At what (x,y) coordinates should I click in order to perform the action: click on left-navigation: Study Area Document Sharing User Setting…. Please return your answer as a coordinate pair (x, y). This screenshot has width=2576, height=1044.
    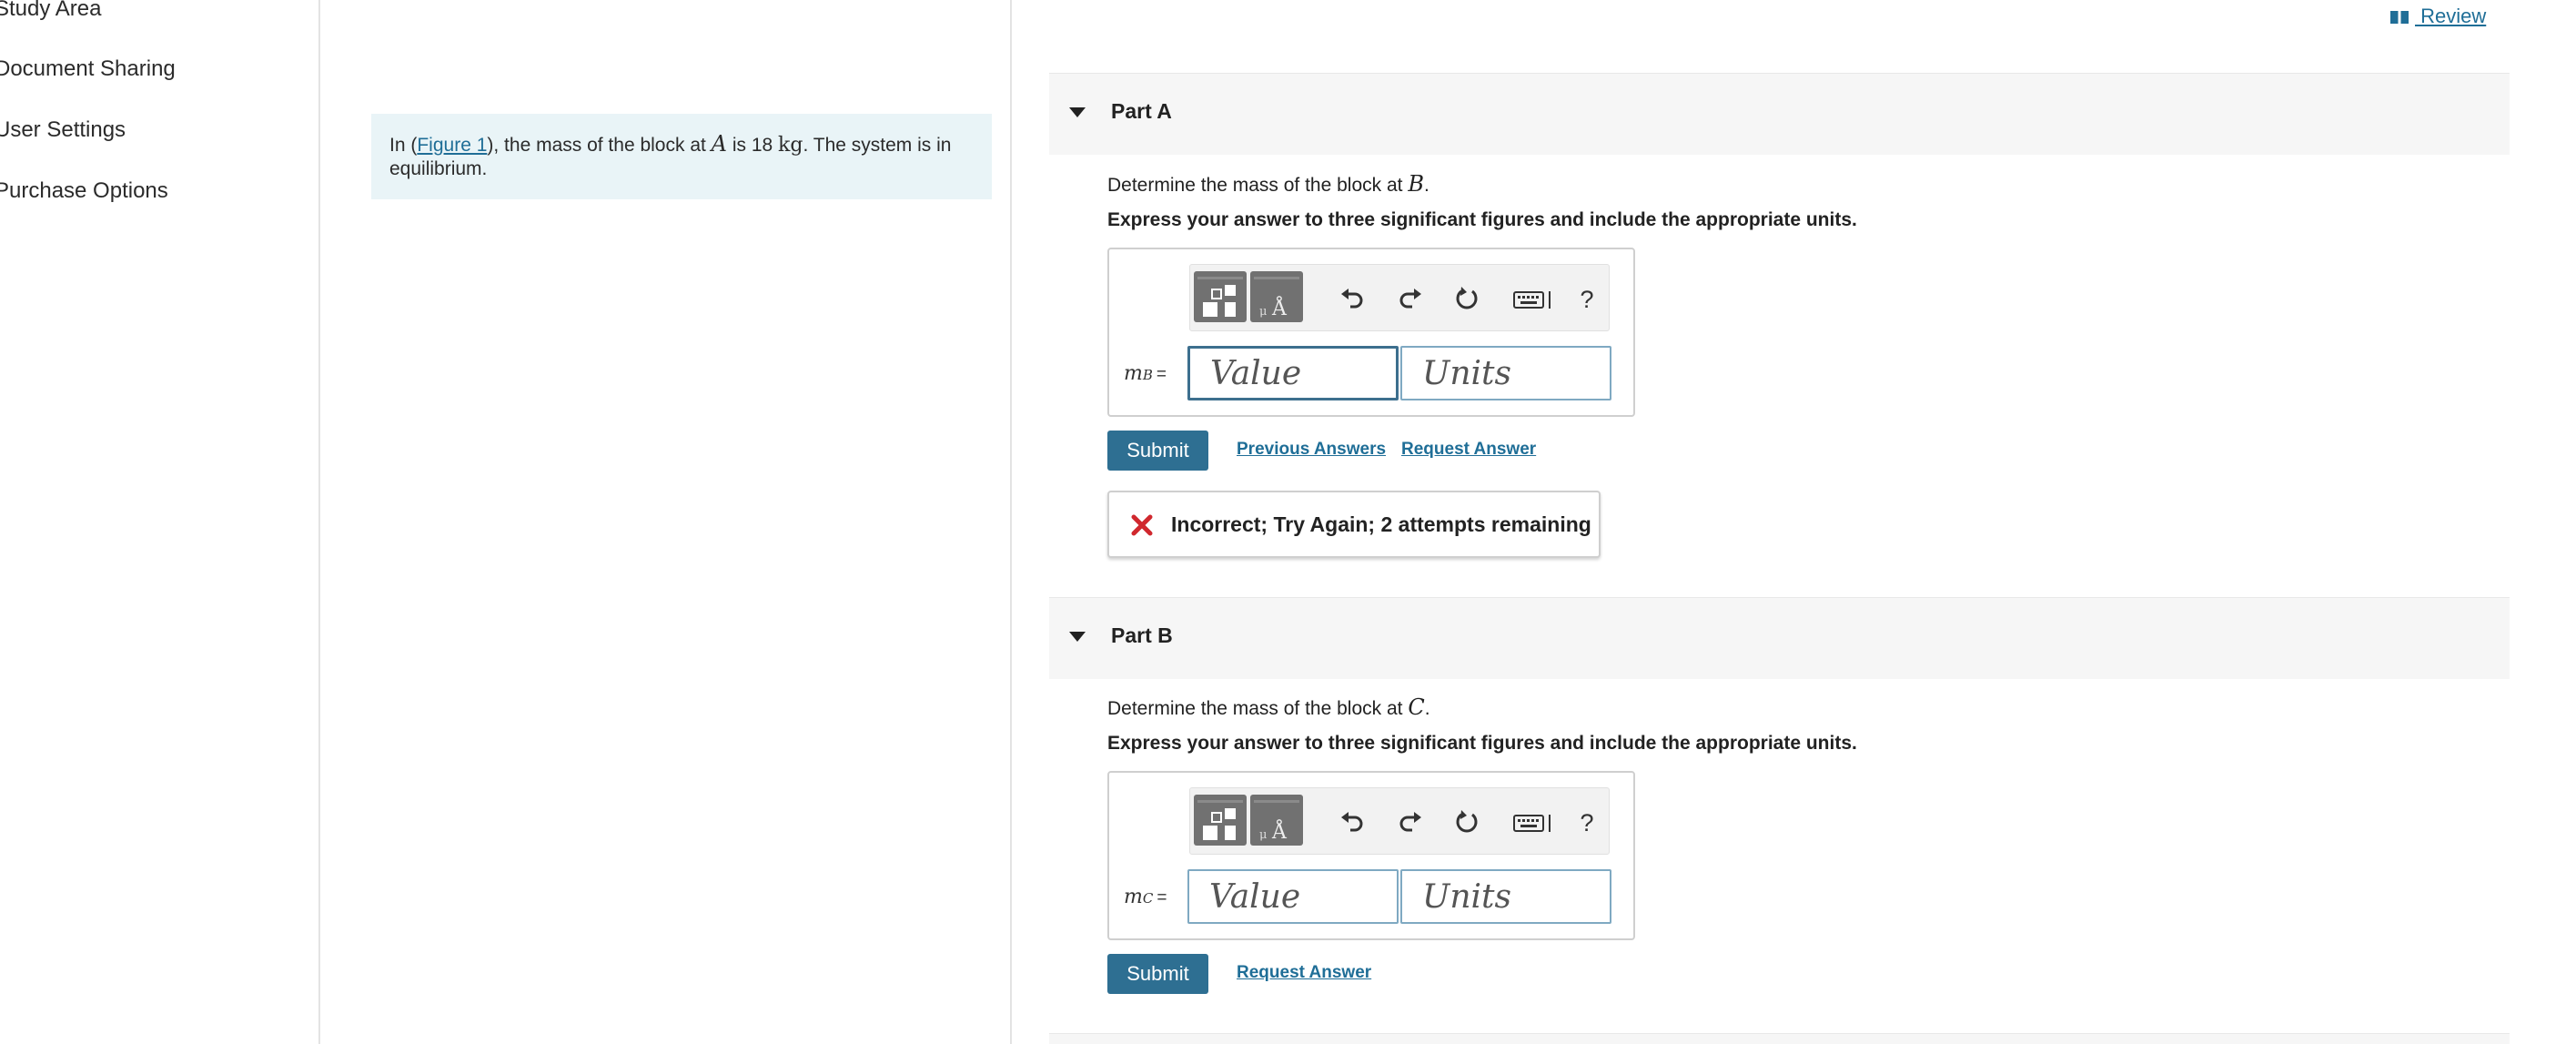
    Looking at the image, I should click on (160, 522).